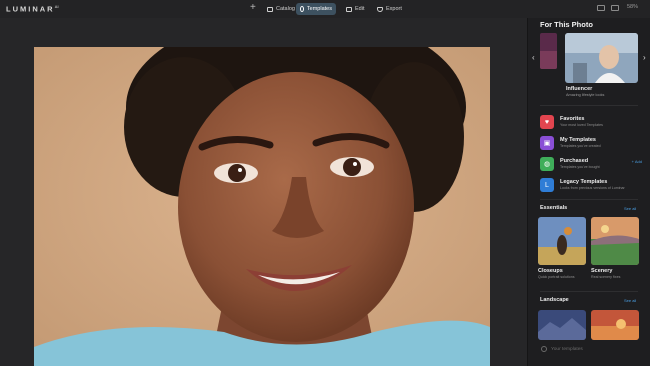 This screenshot has width=650, height=366. What do you see at coordinates (556, 277) in the screenshot?
I see `tile-subtitle-closeups: Quick portrait solutions` at bounding box center [556, 277].